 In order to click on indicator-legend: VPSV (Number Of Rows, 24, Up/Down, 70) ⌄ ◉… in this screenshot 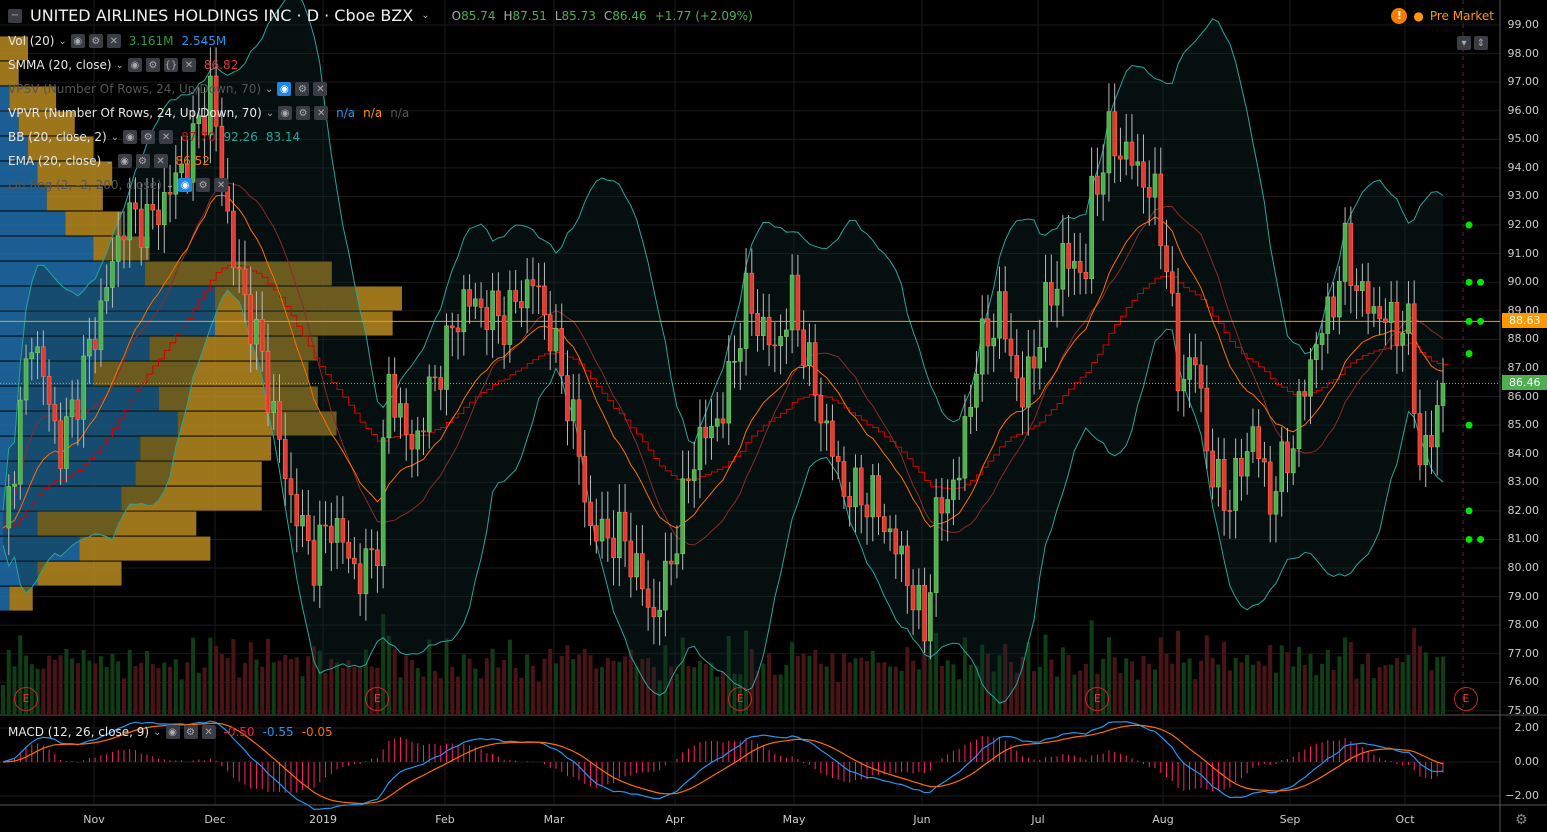, I will do `click(168, 89)`.